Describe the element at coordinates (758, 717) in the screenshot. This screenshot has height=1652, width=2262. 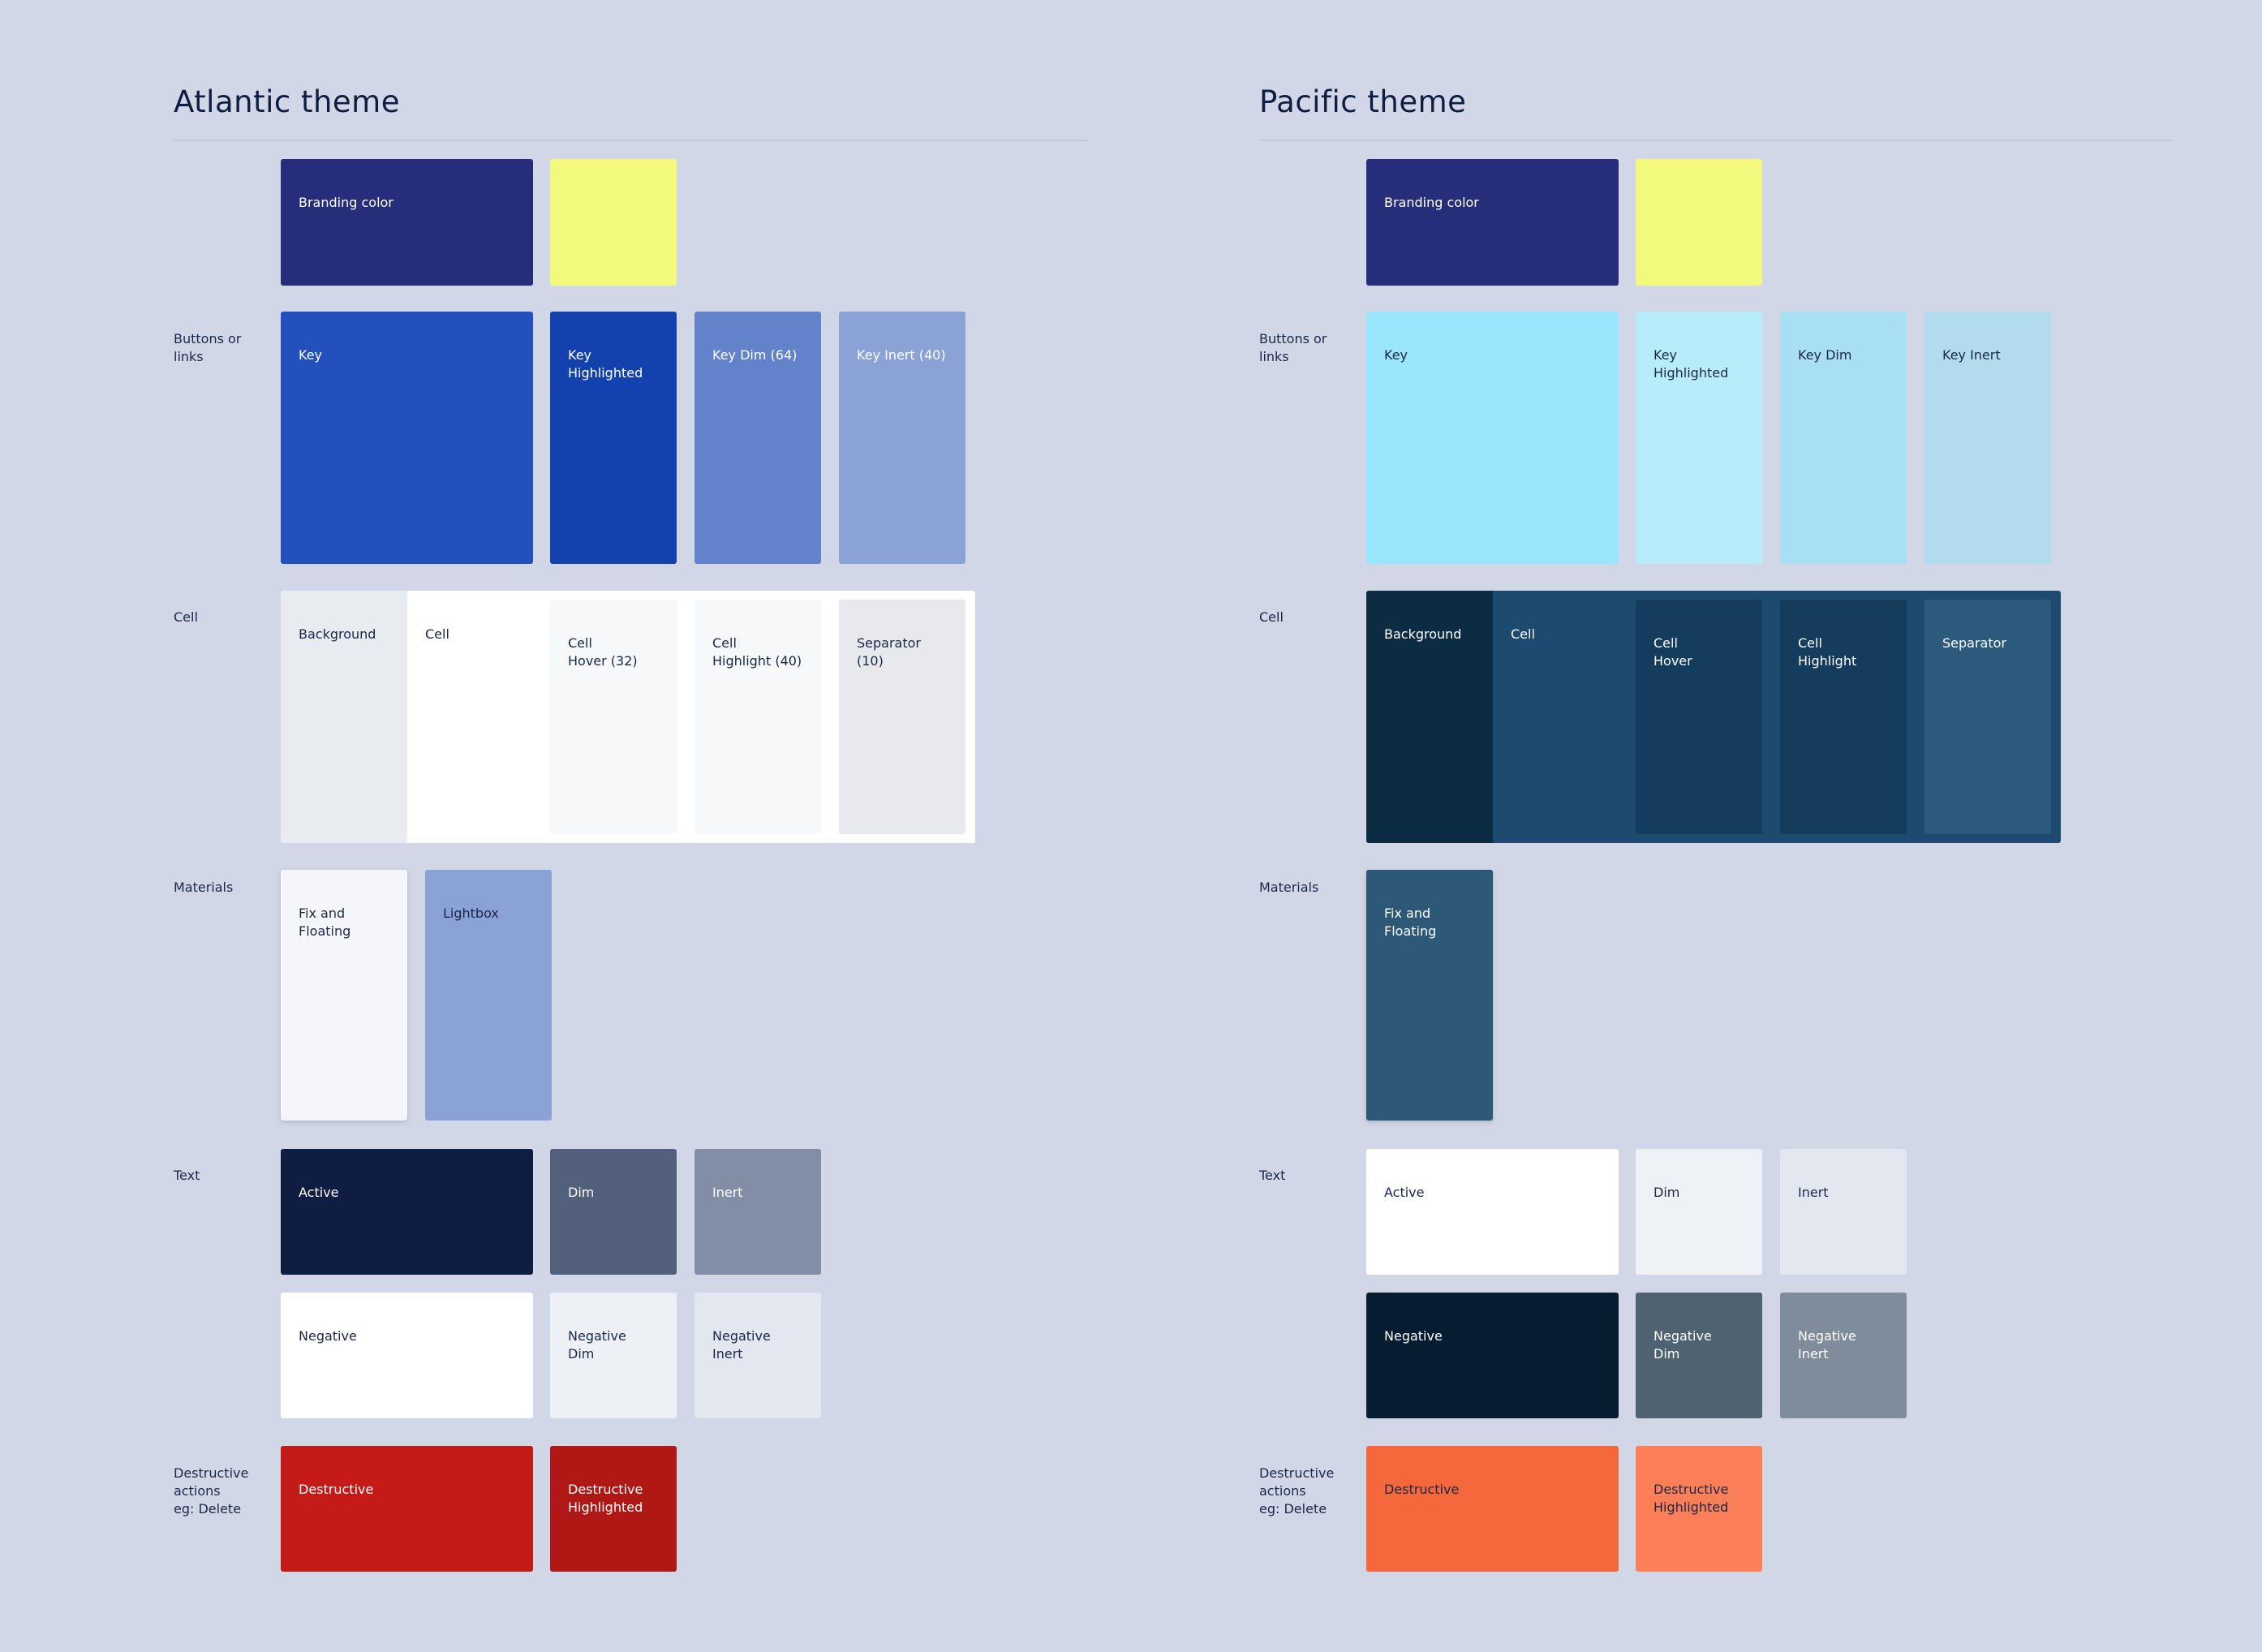
I see `cell-highlight-swatch: Cell Highlight (40)` at that location.